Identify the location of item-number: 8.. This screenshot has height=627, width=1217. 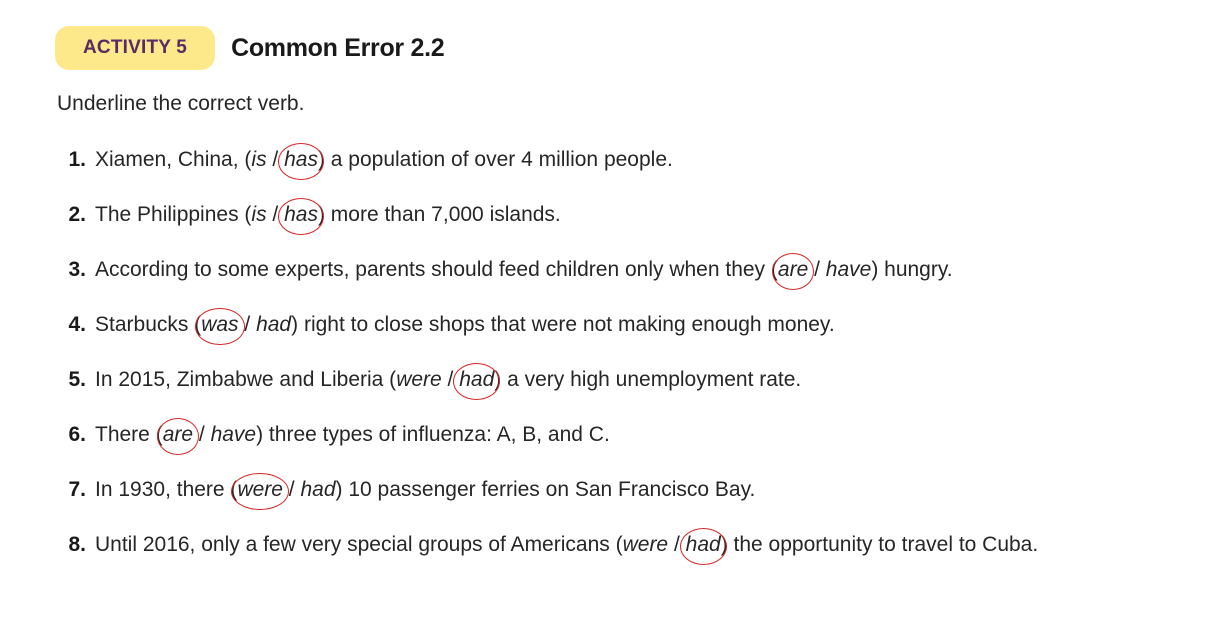
(77, 544).